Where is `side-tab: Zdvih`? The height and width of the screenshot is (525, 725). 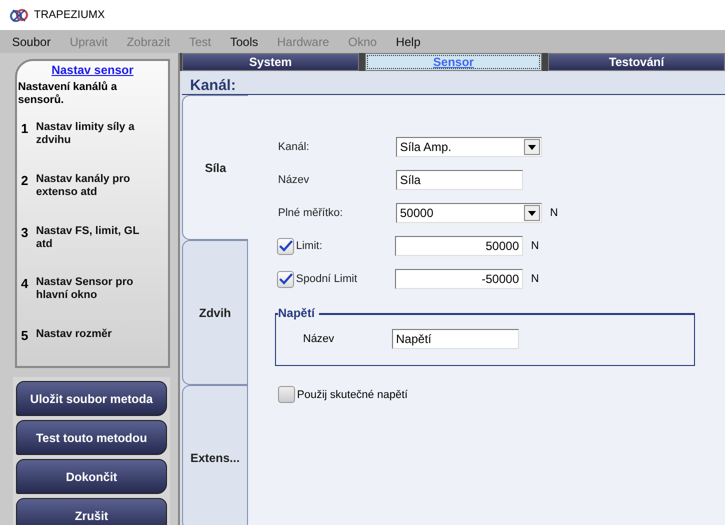 side-tab: Zdvih is located at coordinates (215, 312).